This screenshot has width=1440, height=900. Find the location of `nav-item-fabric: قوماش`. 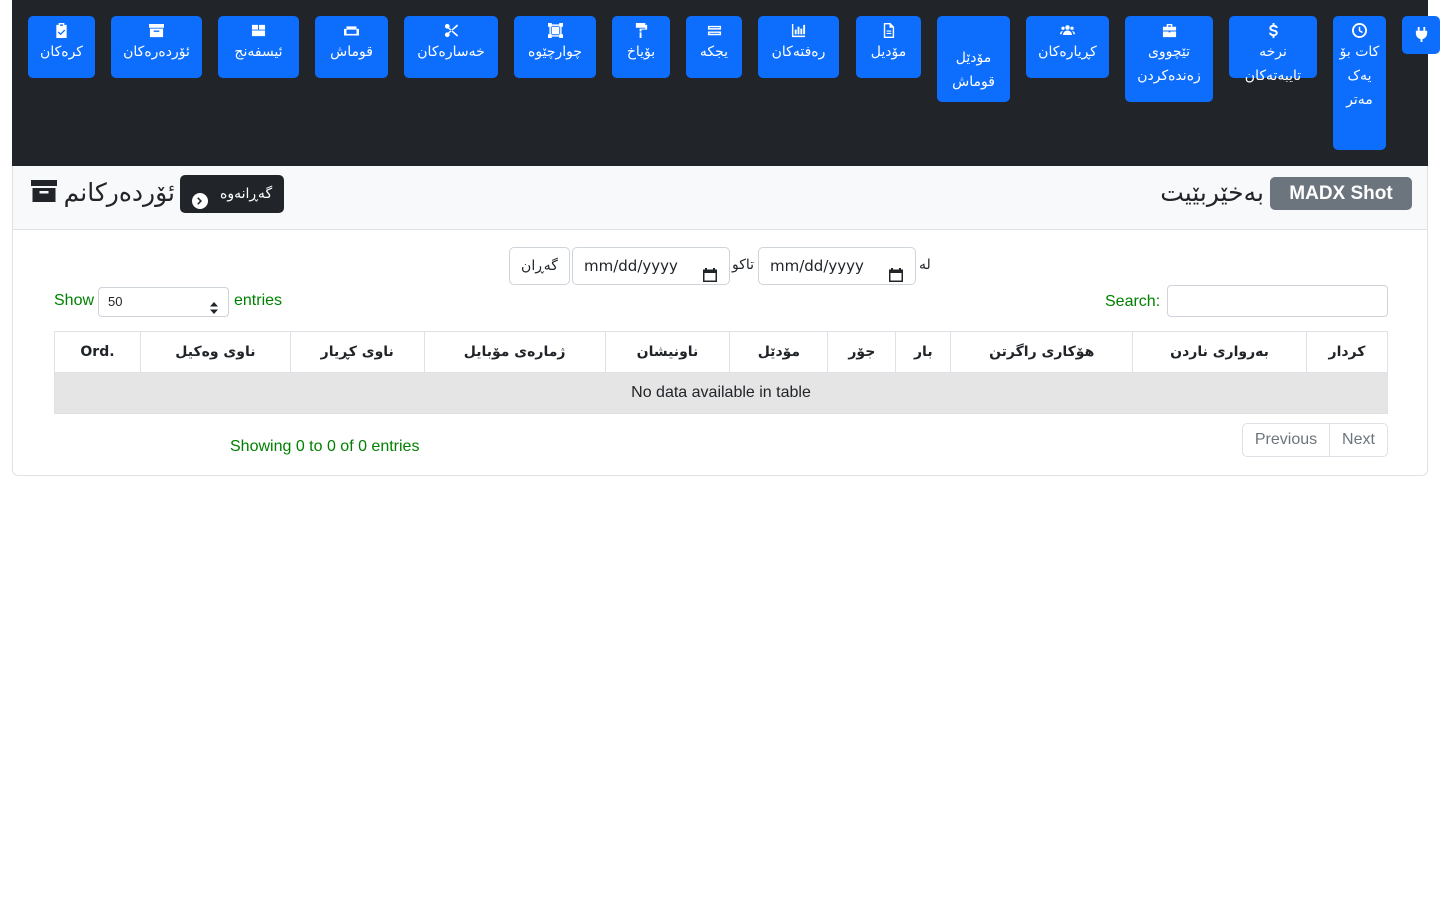

nav-item-fabric: قوماش is located at coordinates (351, 47).